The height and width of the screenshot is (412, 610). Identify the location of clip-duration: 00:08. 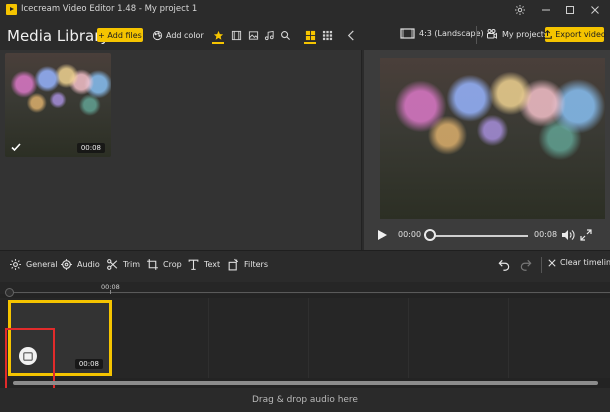
(88, 364).